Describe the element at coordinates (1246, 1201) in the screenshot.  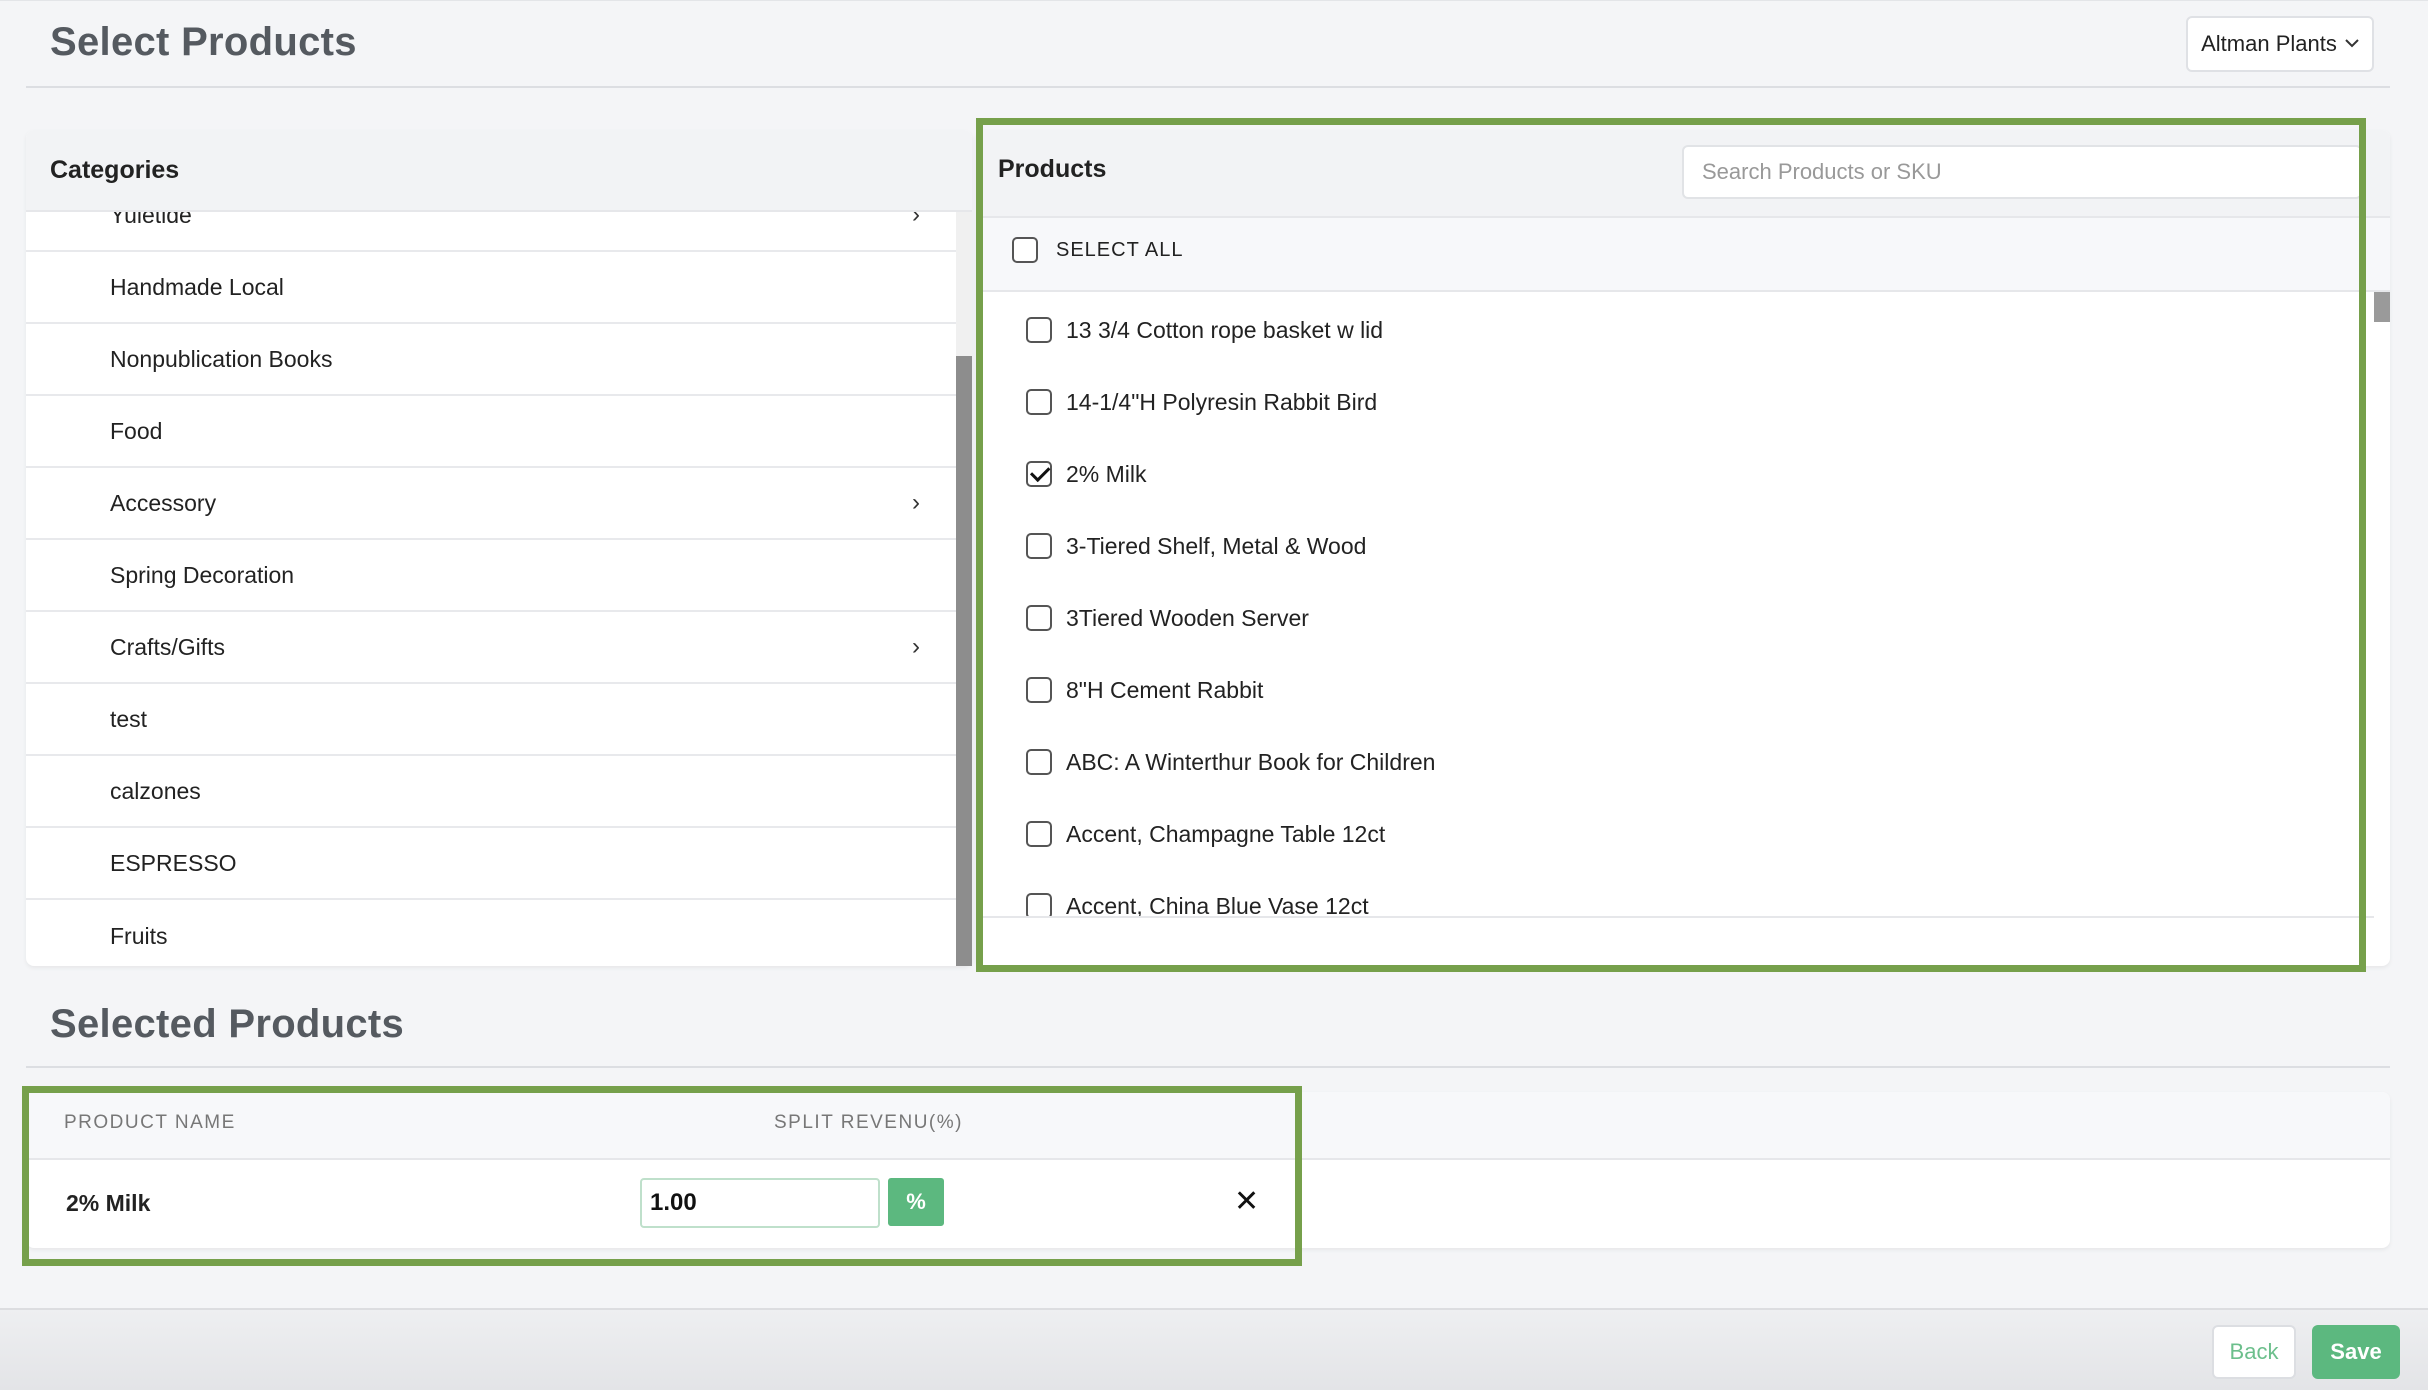
I see `close-icon: ✕` at that location.